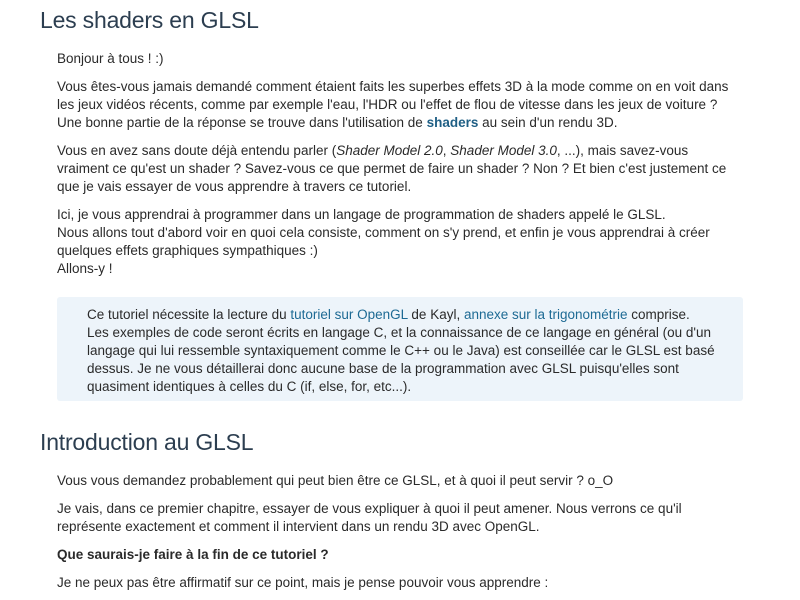 The height and width of the screenshot is (600, 800). What do you see at coordinates (548, 122) in the screenshot?
I see `intro-text-3: au sein d'un rendu 3D.` at bounding box center [548, 122].